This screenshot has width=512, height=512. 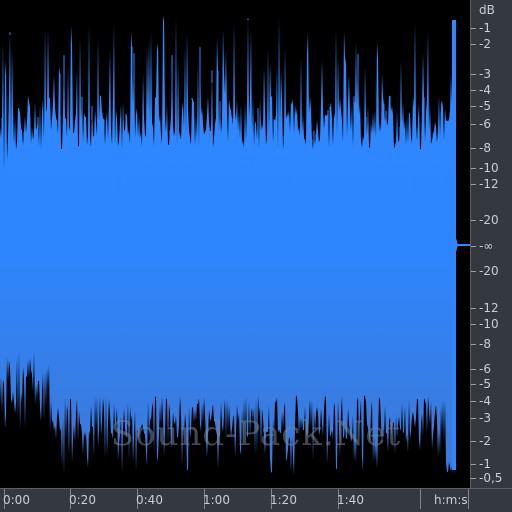 I want to click on db-unit-label: dB, so click(x=487, y=10).